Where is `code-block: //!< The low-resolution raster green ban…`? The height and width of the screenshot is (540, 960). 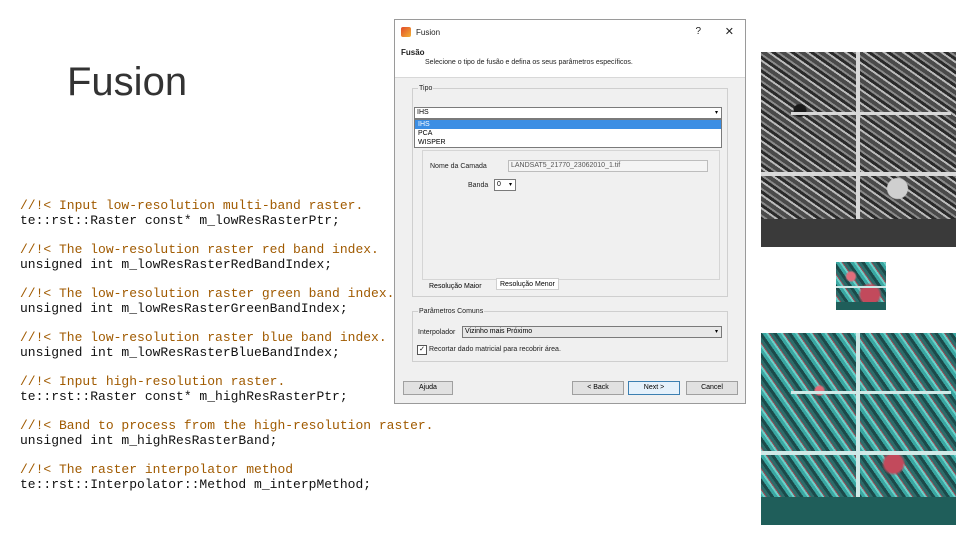
code-block: //!< The low-resolution raster green ban… is located at coordinates (230, 301).